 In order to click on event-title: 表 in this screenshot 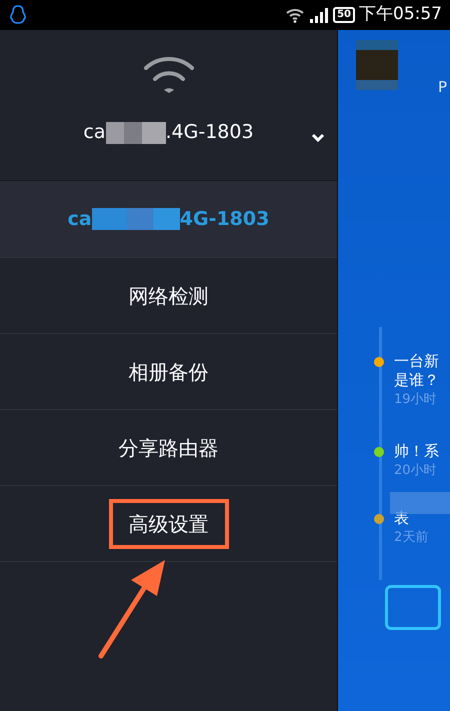, I will do `click(402, 518)`.